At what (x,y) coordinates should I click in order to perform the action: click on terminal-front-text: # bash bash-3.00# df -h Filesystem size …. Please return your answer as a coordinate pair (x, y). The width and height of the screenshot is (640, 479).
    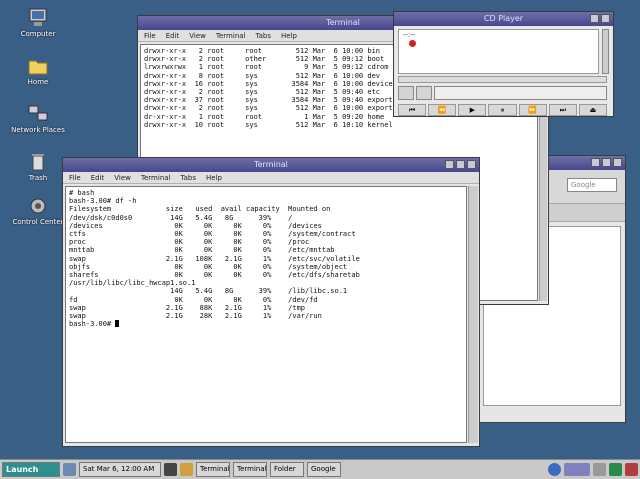
    Looking at the image, I should click on (214, 259).